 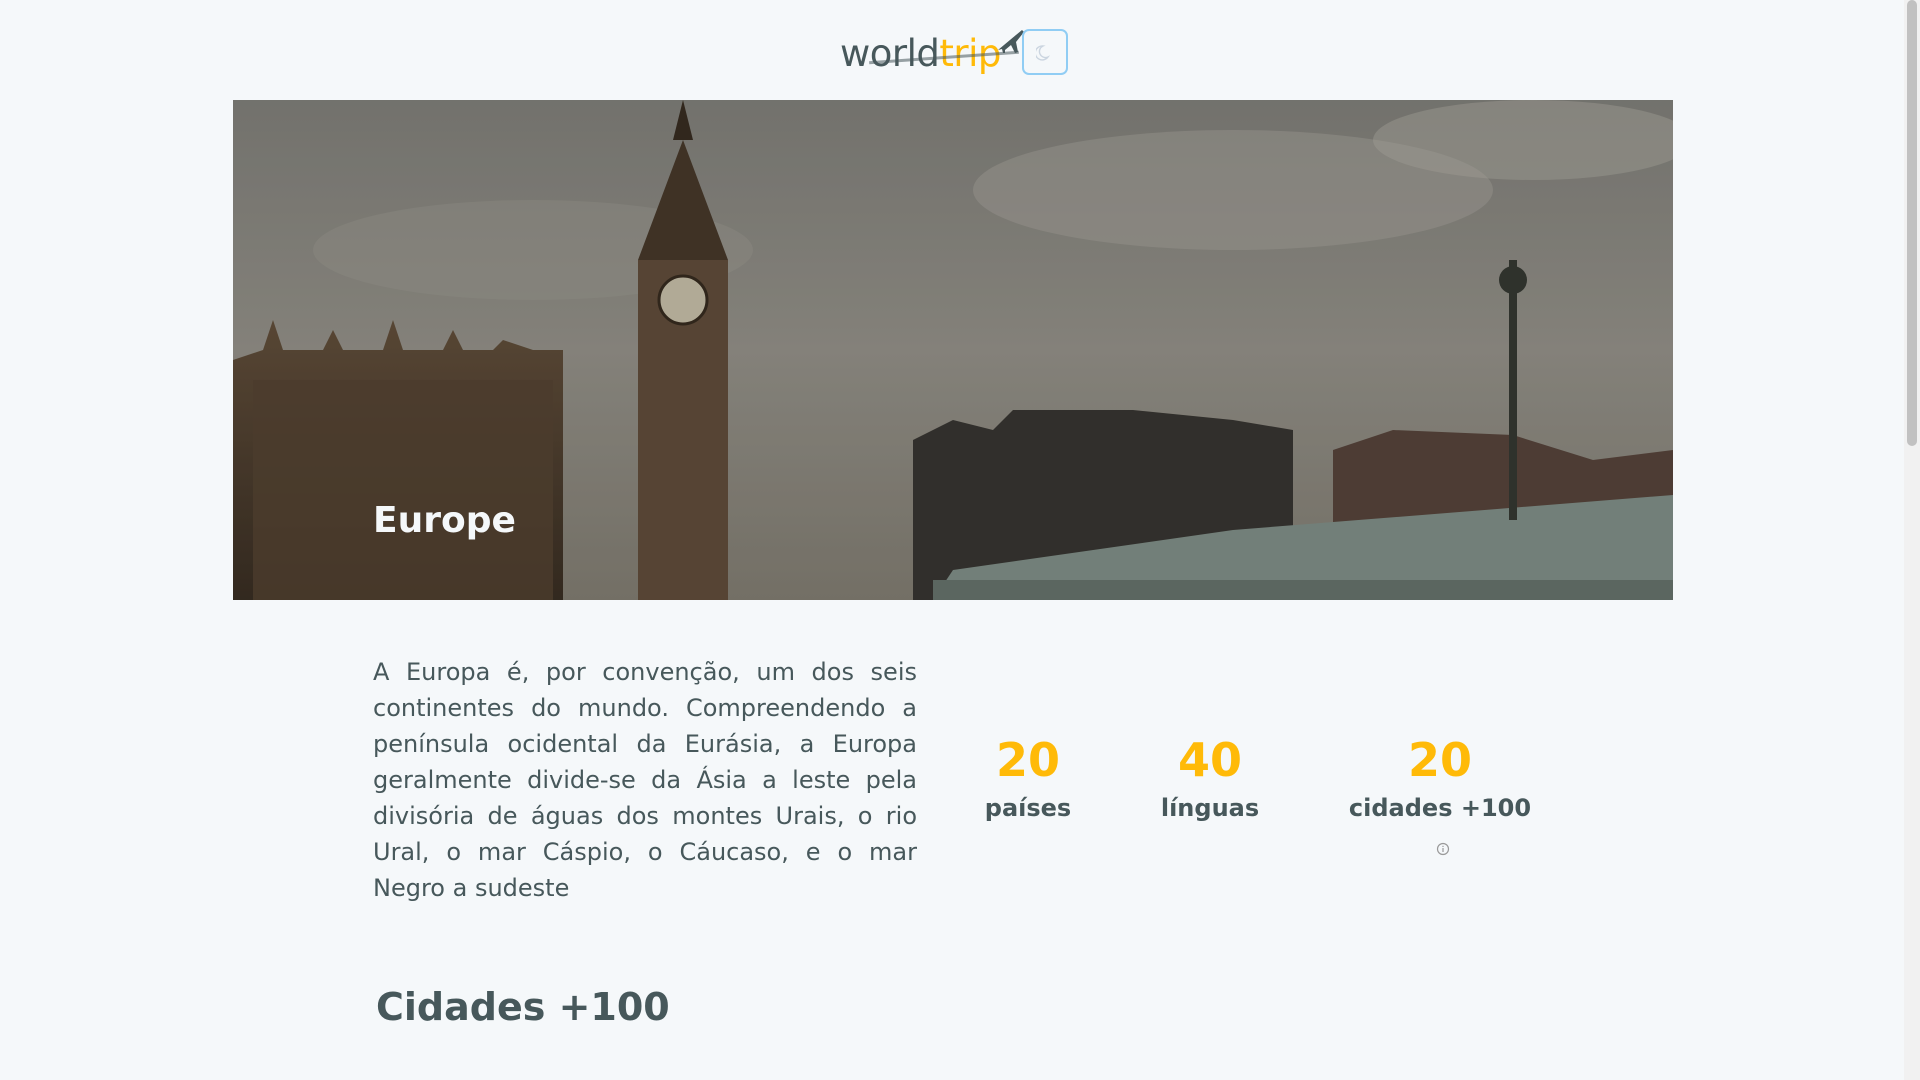 What do you see at coordinates (1912, 223) in the screenshot?
I see `scrollbar-thumb` at bounding box center [1912, 223].